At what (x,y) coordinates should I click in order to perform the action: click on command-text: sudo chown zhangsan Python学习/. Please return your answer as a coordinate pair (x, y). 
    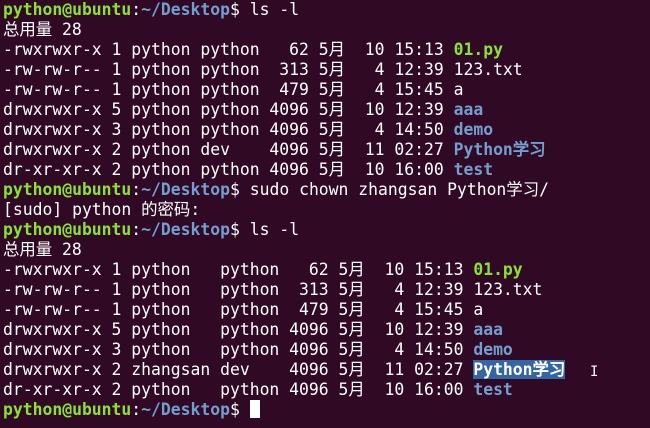
    Looking at the image, I should click on (399, 189).